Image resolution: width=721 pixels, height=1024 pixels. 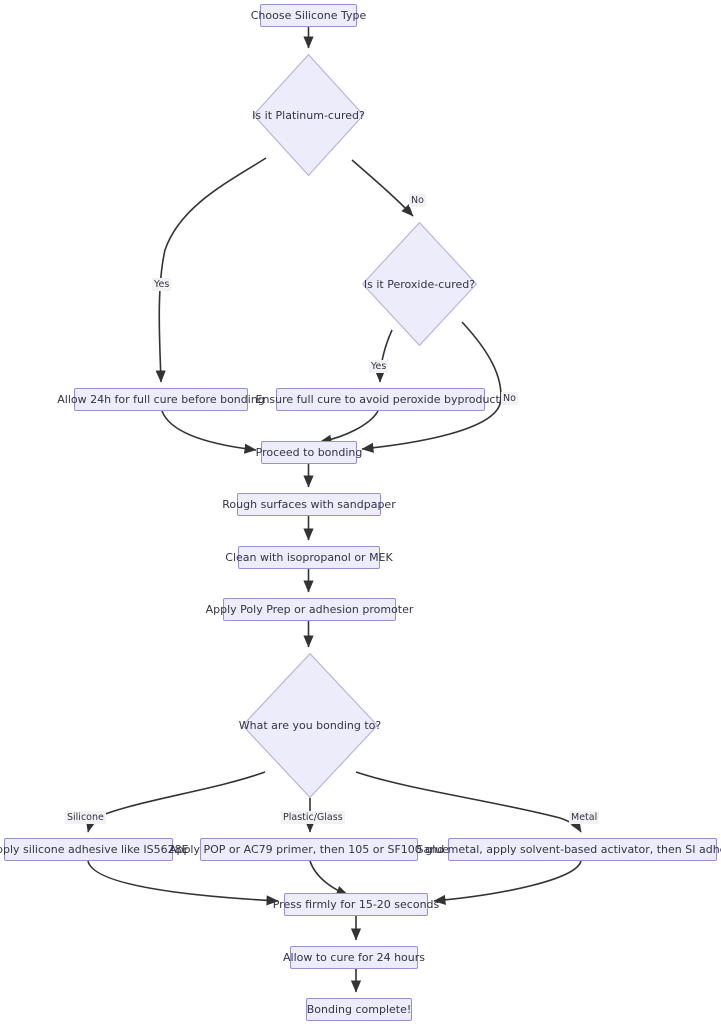 I want to click on node-choose-silicone-type: Choose Silicone Type, so click(x=308, y=15).